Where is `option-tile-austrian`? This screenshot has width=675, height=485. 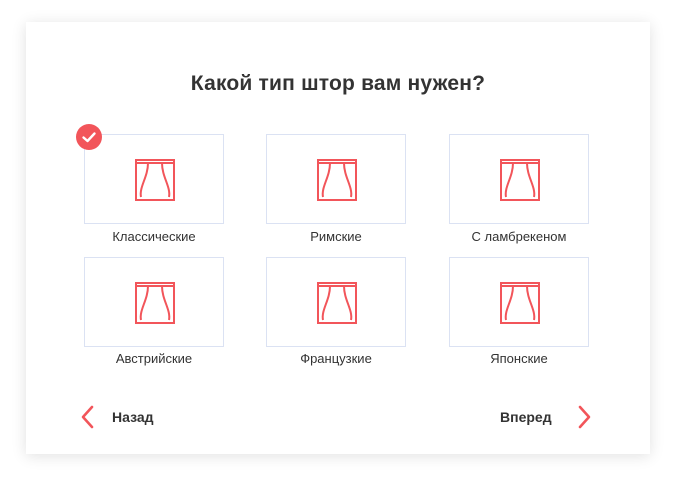 option-tile-austrian is located at coordinates (154, 302).